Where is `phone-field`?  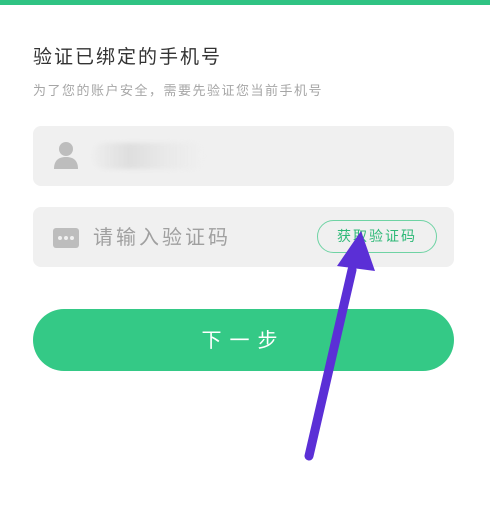
phone-field is located at coordinates (243, 156).